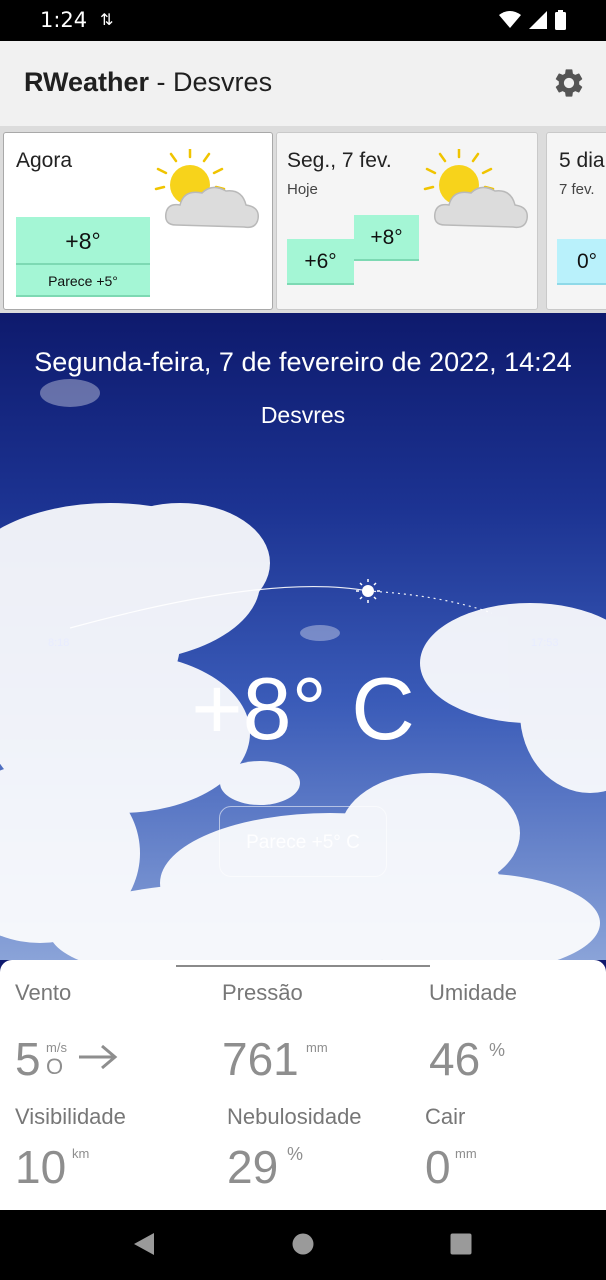  Describe the element at coordinates (560, 20) in the screenshot. I see `battery-icon` at that location.